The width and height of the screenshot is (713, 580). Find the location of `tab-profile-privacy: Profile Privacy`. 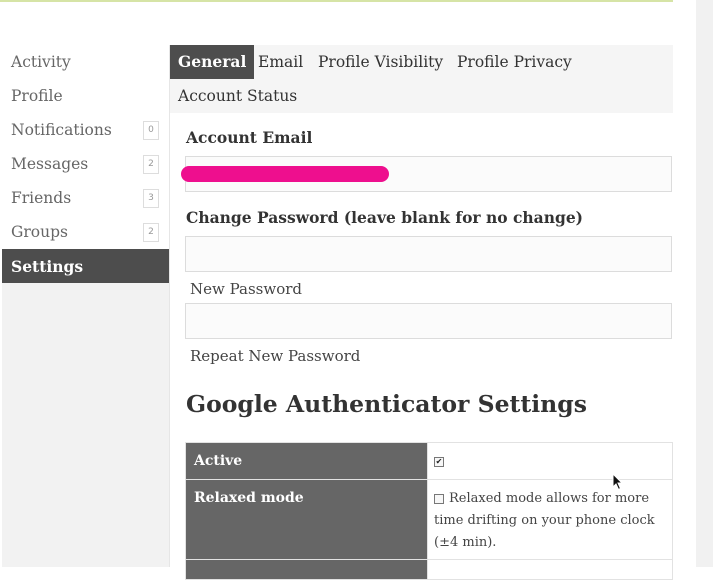

tab-profile-privacy: Profile Privacy is located at coordinates (514, 62).